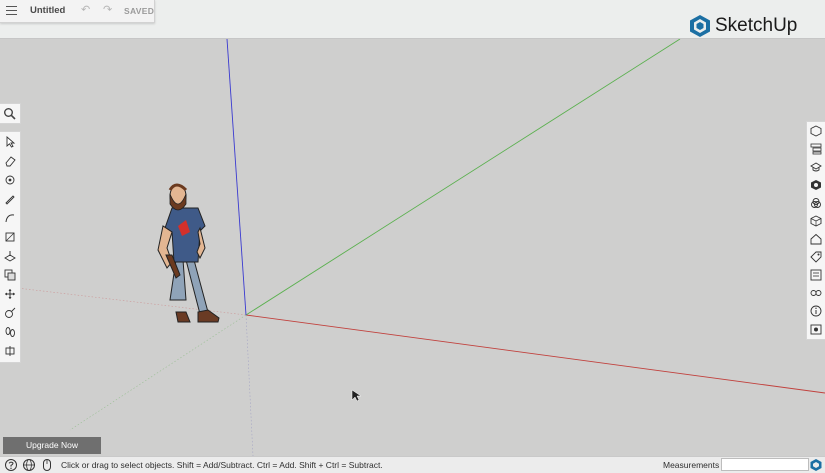  What do you see at coordinates (77, 11) in the screenshot?
I see `file-panel: Untitled ↶ ↷ SAVED` at bounding box center [77, 11].